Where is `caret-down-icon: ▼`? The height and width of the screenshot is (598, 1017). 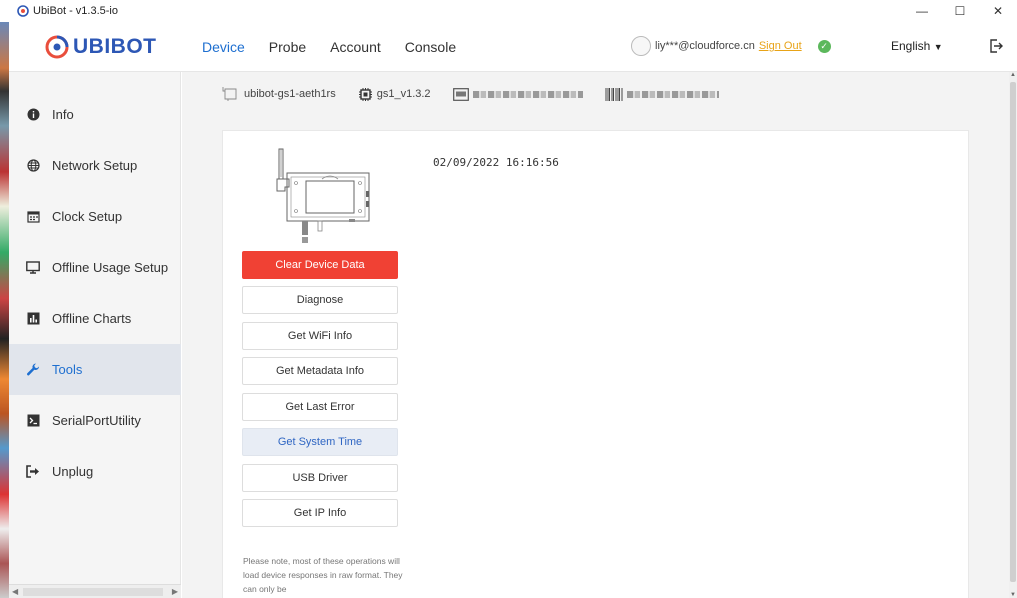 caret-down-icon: ▼ is located at coordinates (938, 47).